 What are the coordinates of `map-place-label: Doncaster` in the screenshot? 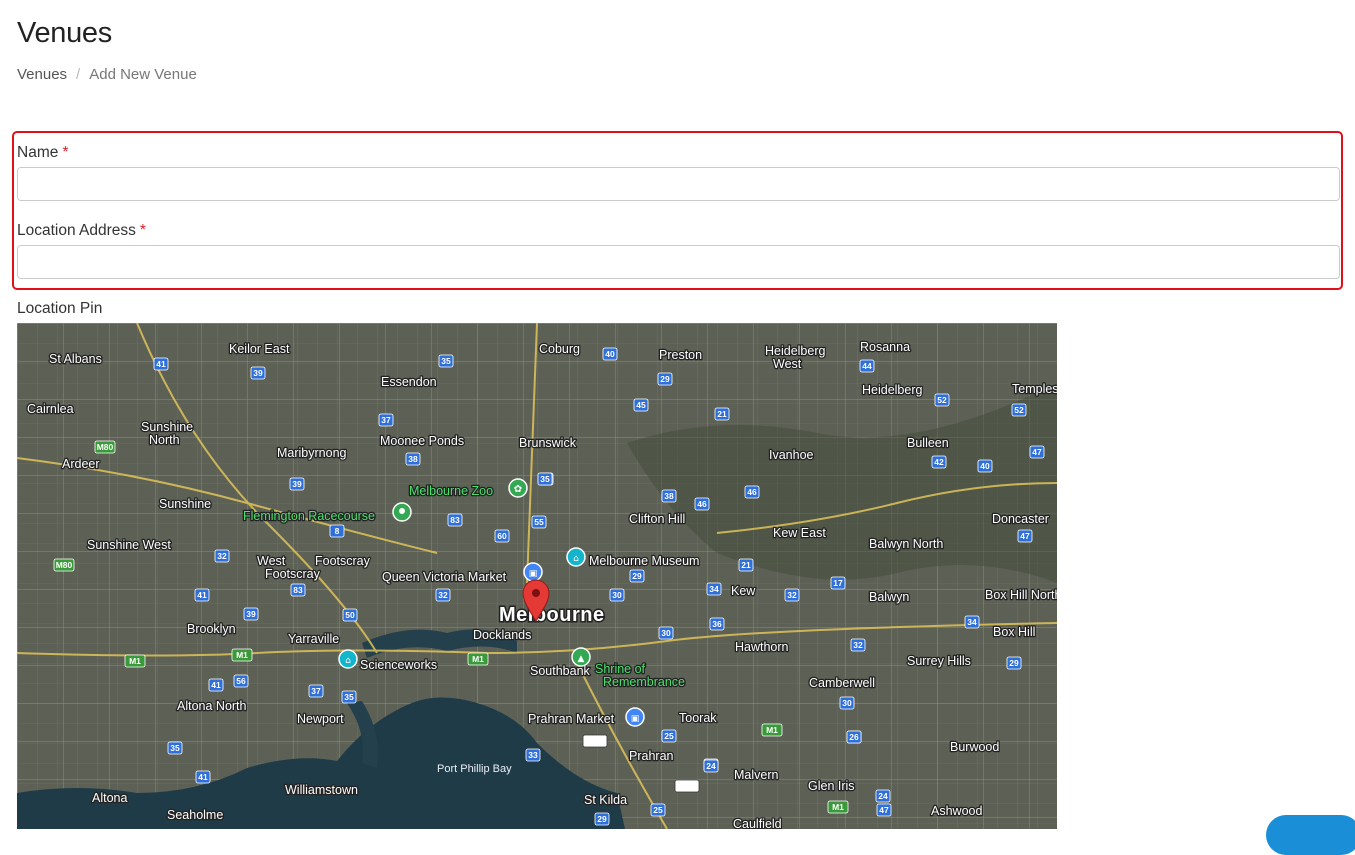 It's located at (1020, 519).